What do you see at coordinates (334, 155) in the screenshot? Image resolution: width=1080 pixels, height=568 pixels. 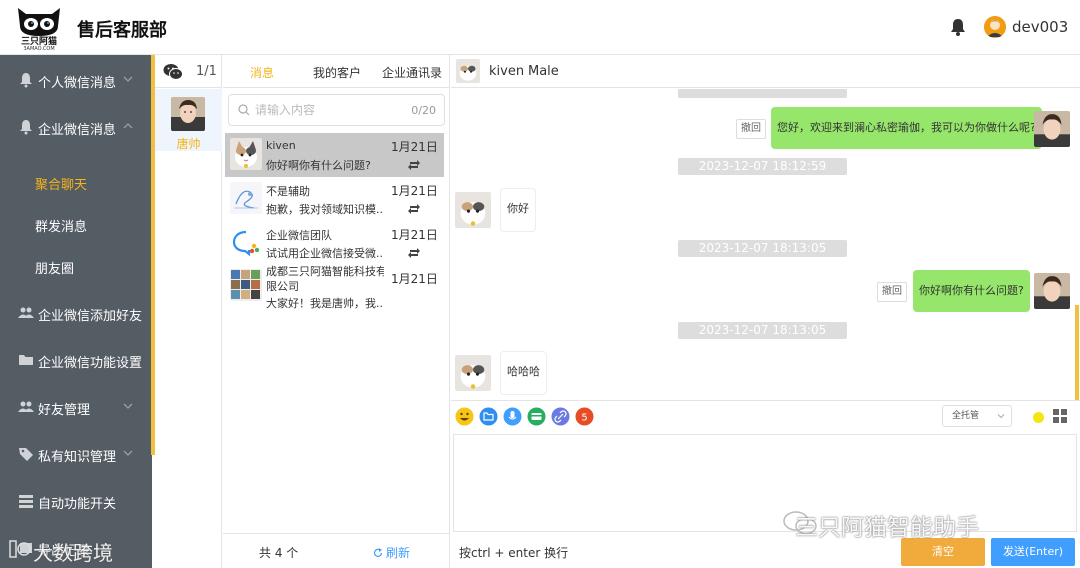 I see `session-item: kiven 你好啊你有什么问题? 1月21日` at bounding box center [334, 155].